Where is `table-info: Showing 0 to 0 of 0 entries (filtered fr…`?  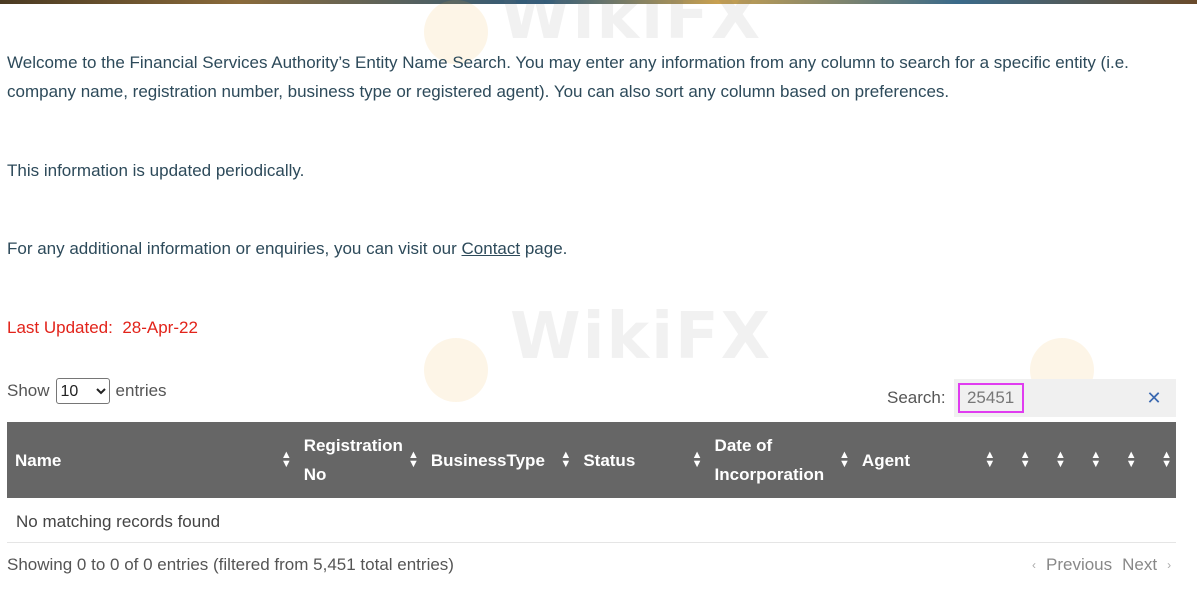
table-info: Showing 0 to 0 of 0 entries (filtered fr… is located at coordinates (230, 564).